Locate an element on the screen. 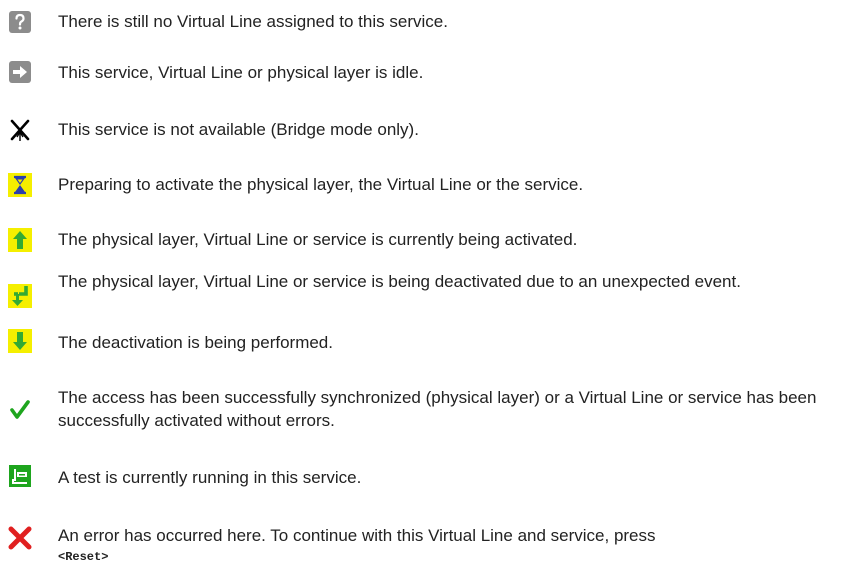  hourglass-icon is located at coordinates (20, 185).